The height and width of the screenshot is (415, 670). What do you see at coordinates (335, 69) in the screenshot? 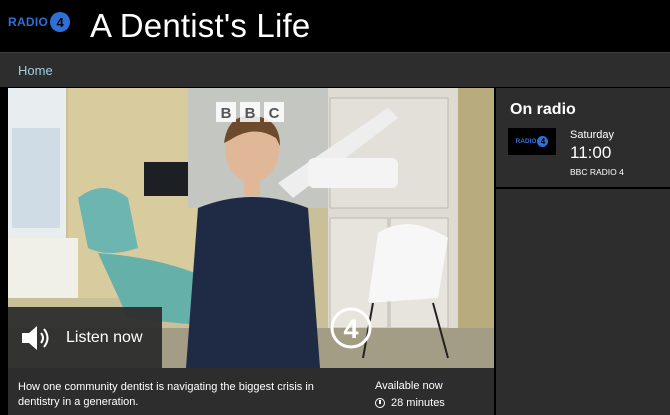
I see `nav-bar: Home` at bounding box center [335, 69].